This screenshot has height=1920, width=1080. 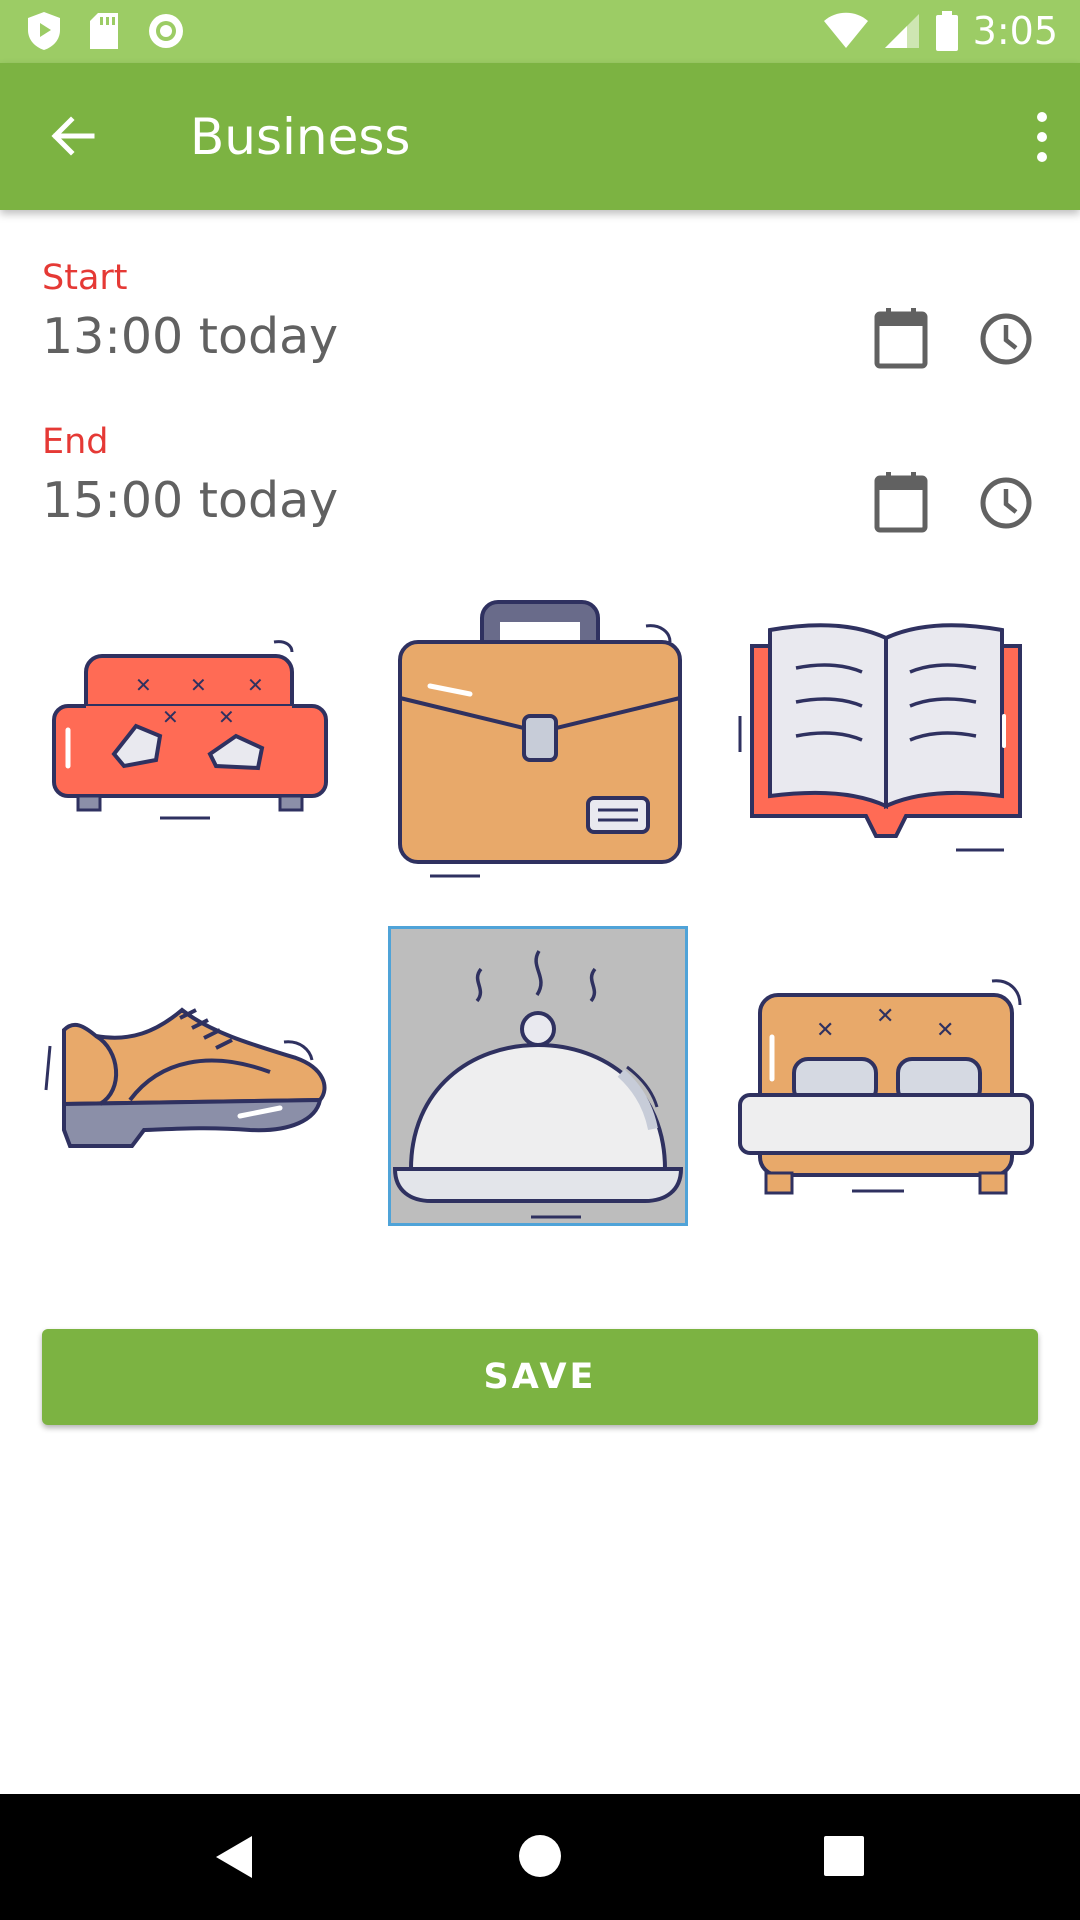 I want to click on back-button, so click(x=73, y=136).